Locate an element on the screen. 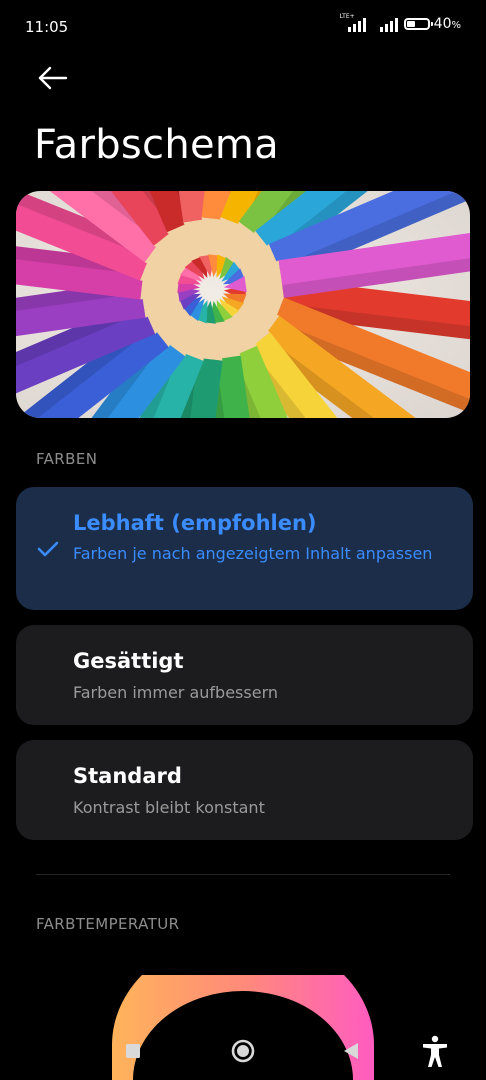  battery-indicator: 40% is located at coordinates (432, 24).